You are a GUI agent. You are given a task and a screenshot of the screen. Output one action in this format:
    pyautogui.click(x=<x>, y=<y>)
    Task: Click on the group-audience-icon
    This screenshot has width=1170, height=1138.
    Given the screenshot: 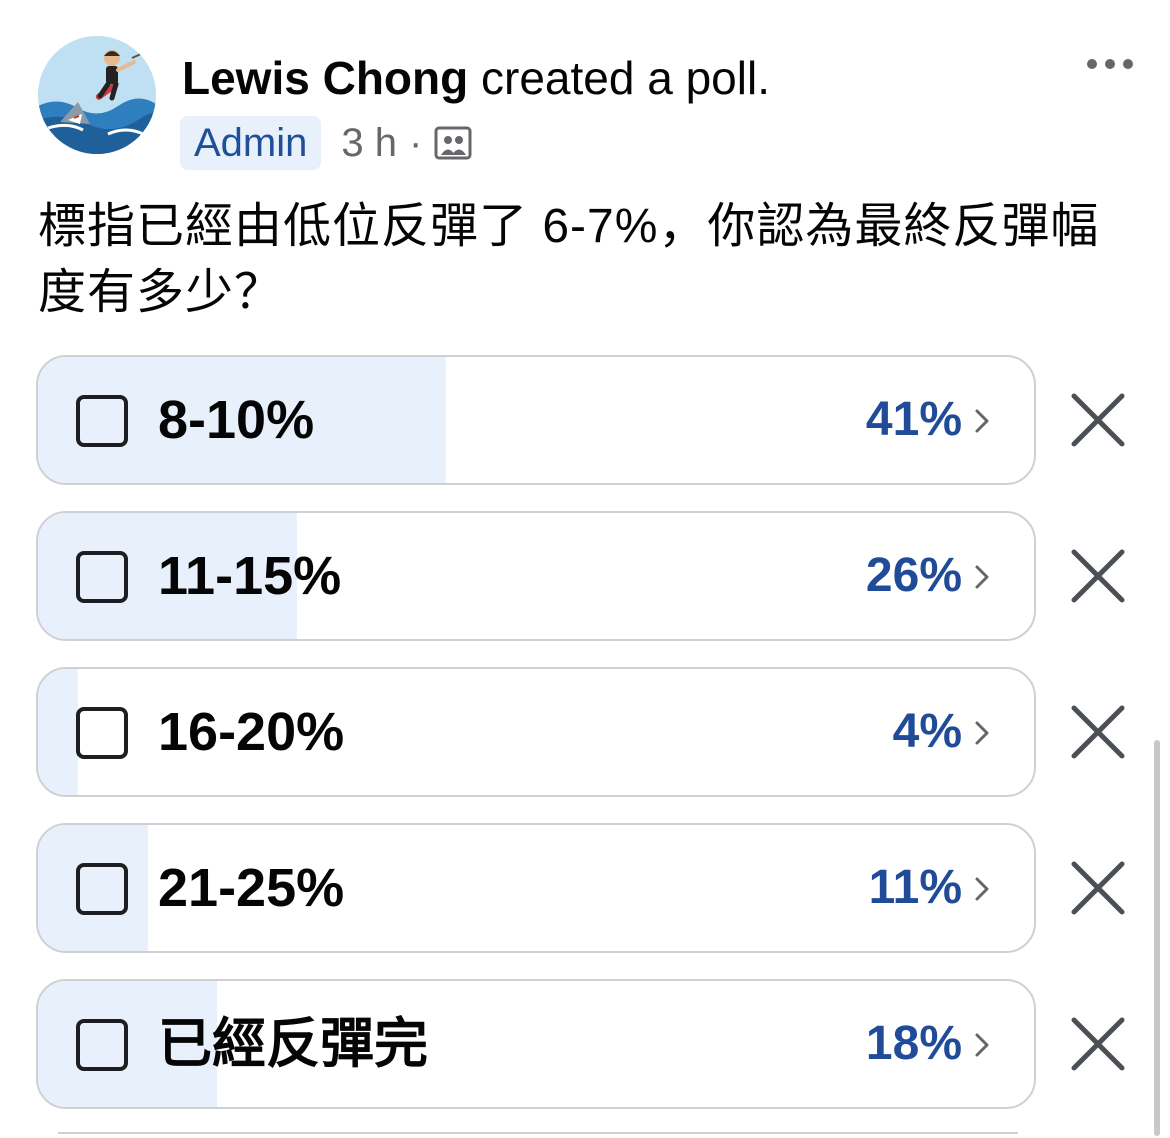 What is the action you would take?
    pyautogui.click(x=453, y=143)
    